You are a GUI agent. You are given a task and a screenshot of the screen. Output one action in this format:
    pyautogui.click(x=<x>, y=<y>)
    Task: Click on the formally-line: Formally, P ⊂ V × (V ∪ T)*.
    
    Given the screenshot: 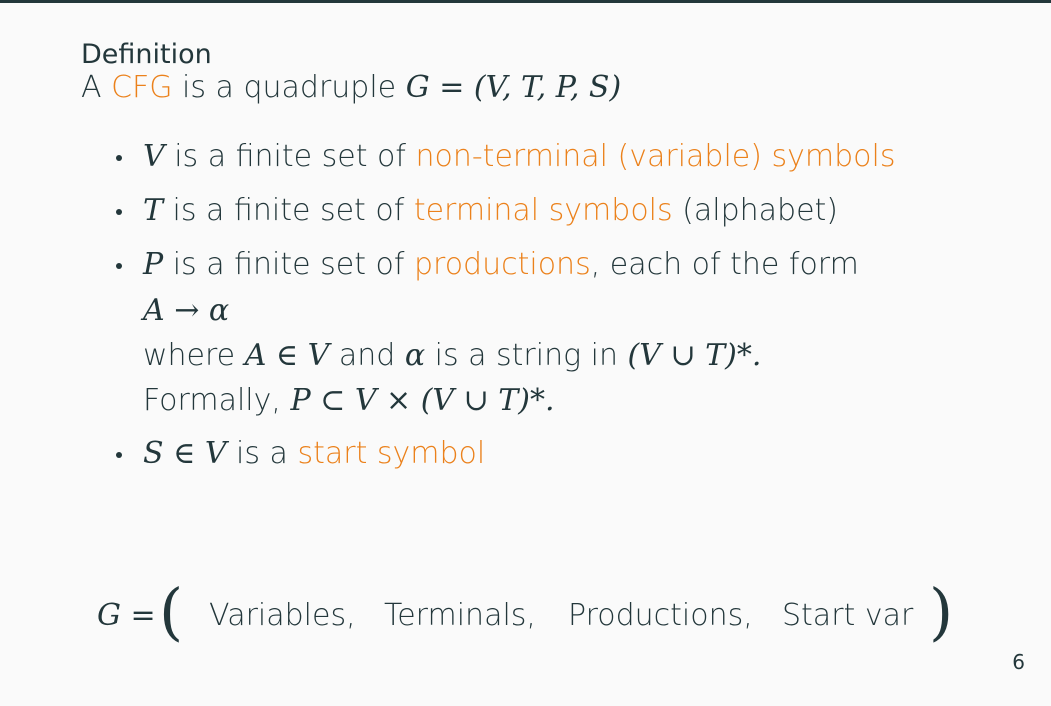 What is the action you would take?
    pyautogui.click(x=349, y=401)
    